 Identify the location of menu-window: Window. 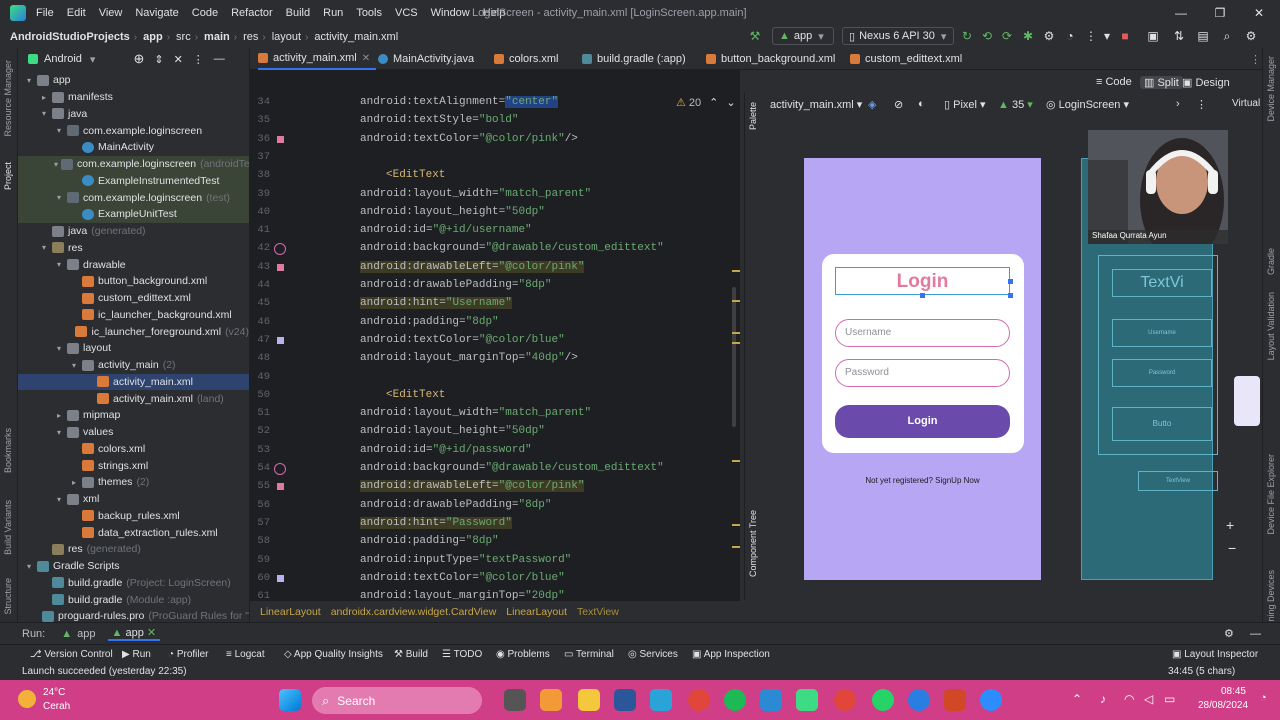
(450, 13).